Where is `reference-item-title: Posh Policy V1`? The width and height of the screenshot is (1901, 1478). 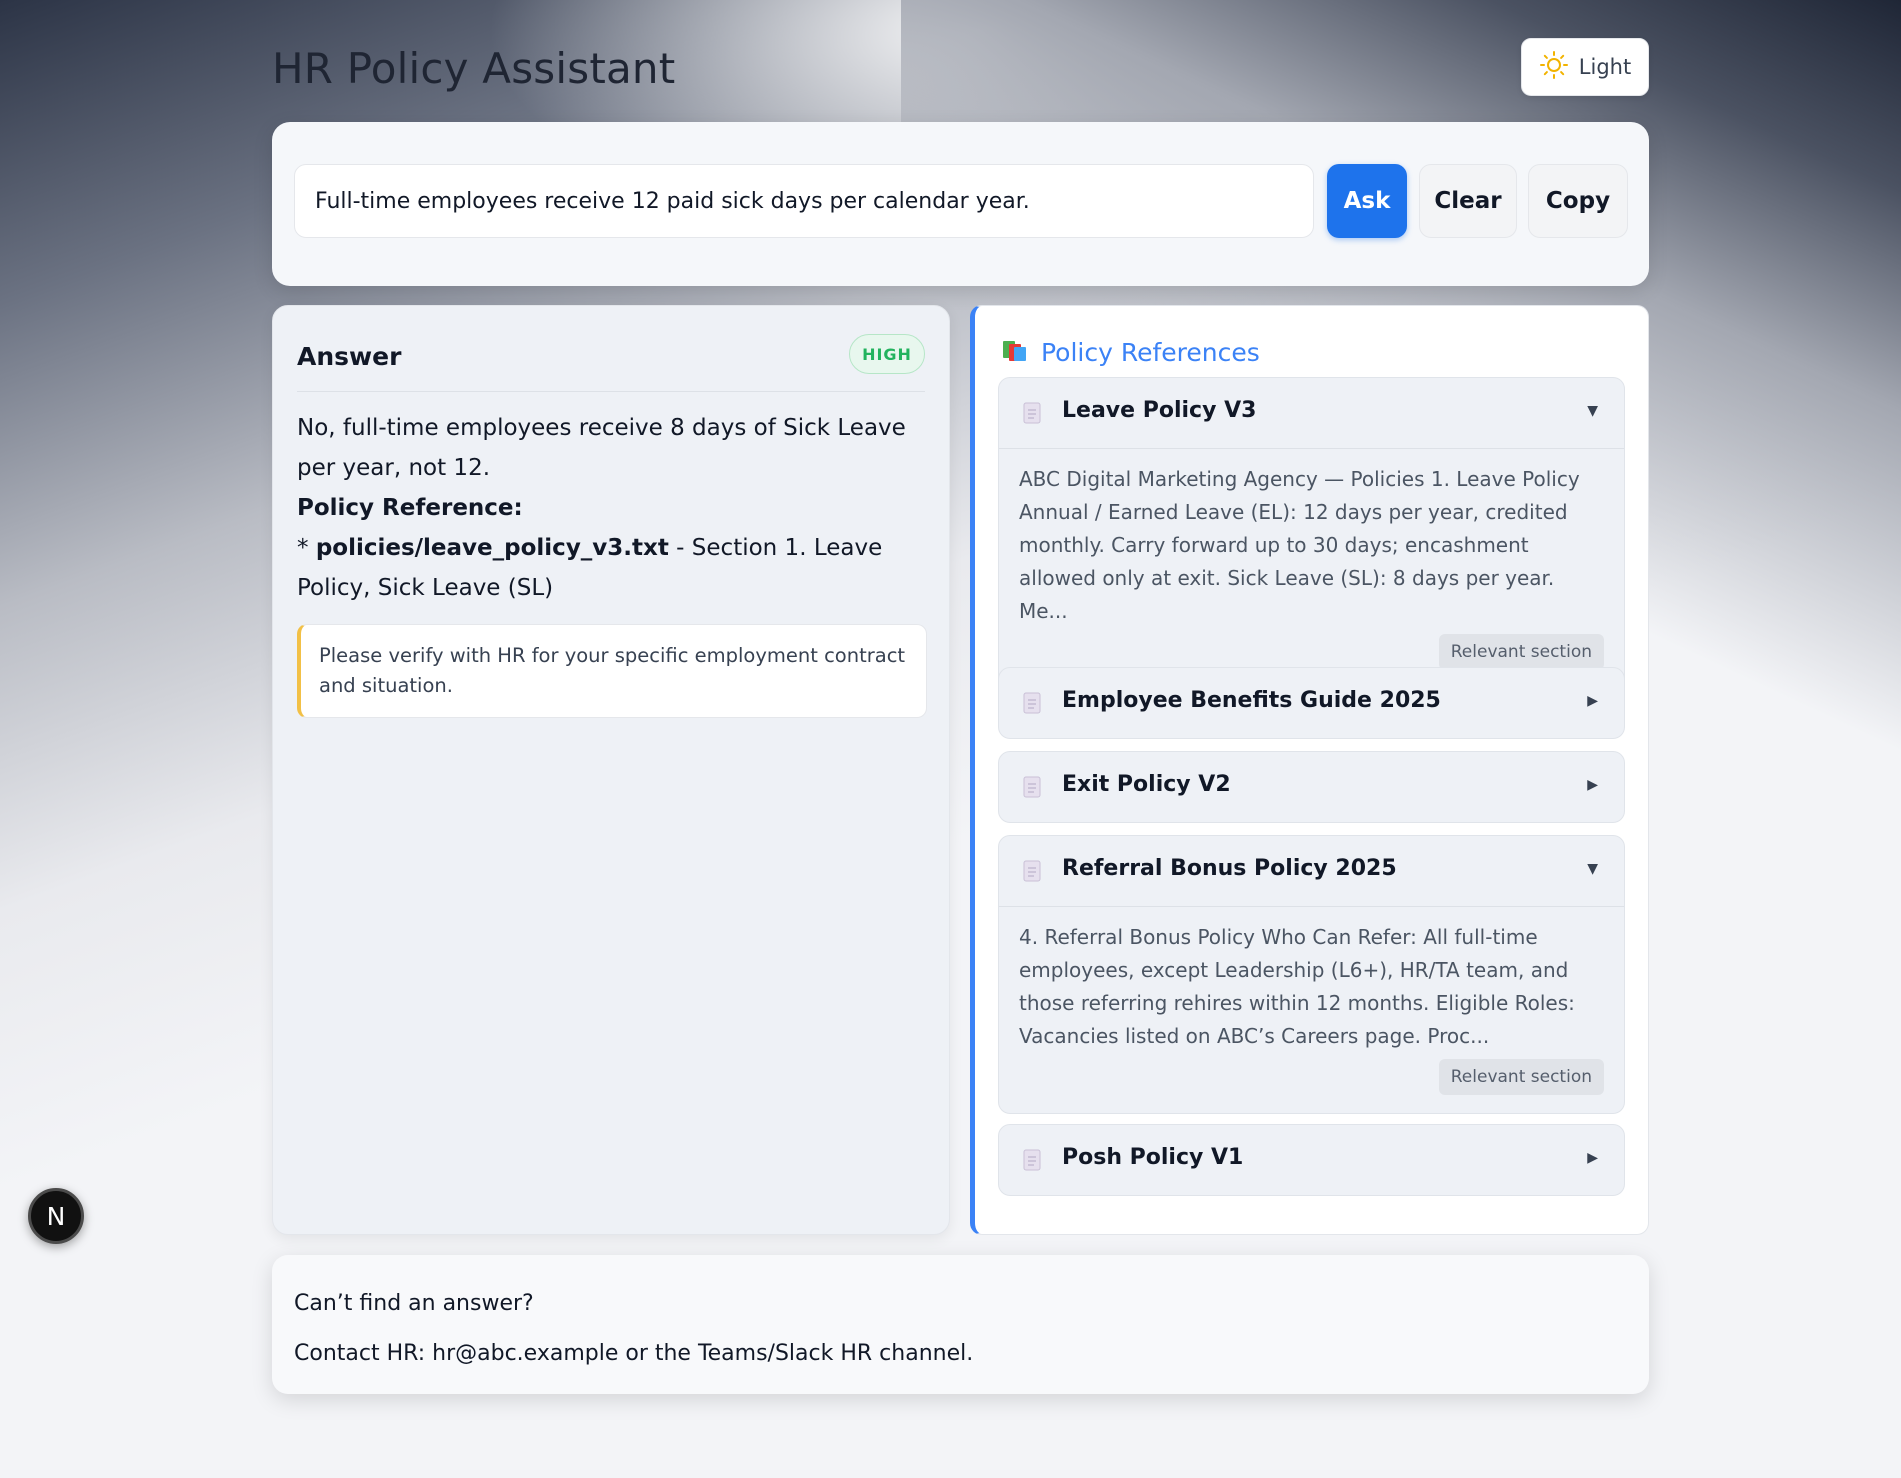 reference-item-title: Posh Policy V1 is located at coordinates (1153, 1157).